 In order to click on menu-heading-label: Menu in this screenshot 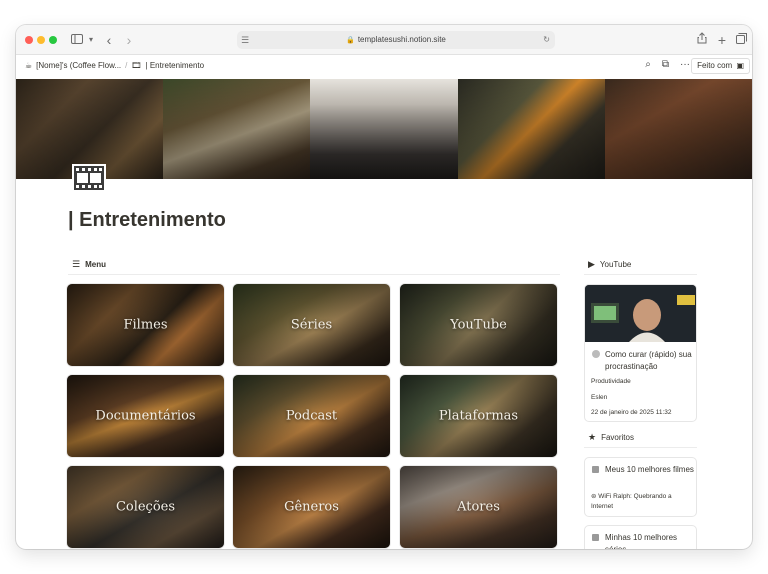, I will do `click(95, 264)`.